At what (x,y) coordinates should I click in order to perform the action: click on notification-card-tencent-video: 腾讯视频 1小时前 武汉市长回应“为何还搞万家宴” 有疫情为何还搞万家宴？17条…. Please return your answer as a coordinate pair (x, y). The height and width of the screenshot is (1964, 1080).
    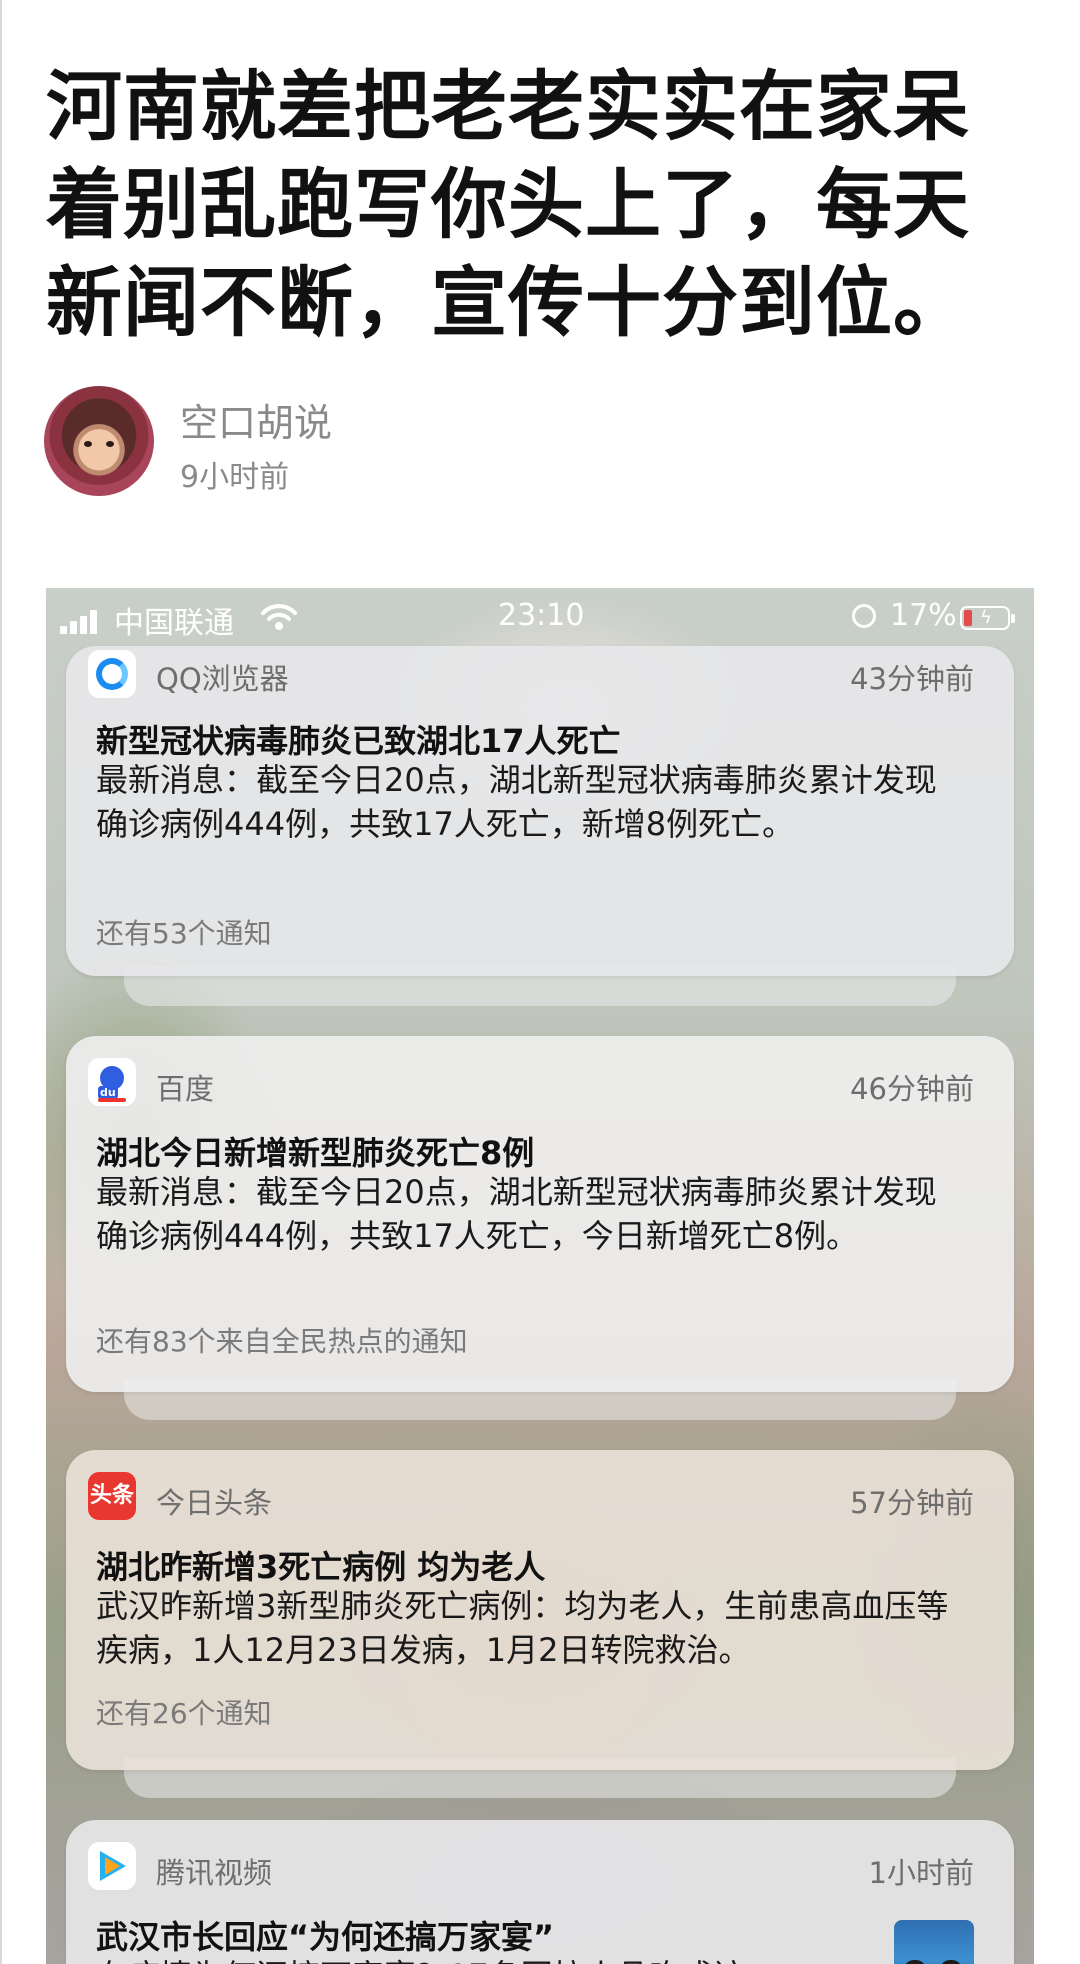
    Looking at the image, I should click on (540, 1892).